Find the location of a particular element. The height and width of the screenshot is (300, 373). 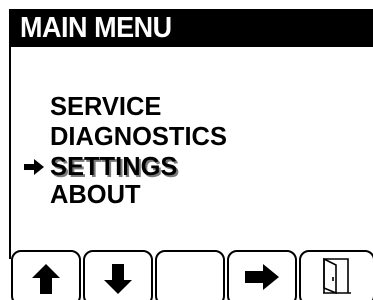

menu-item-label: ABOUT is located at coordinates (95, 194).